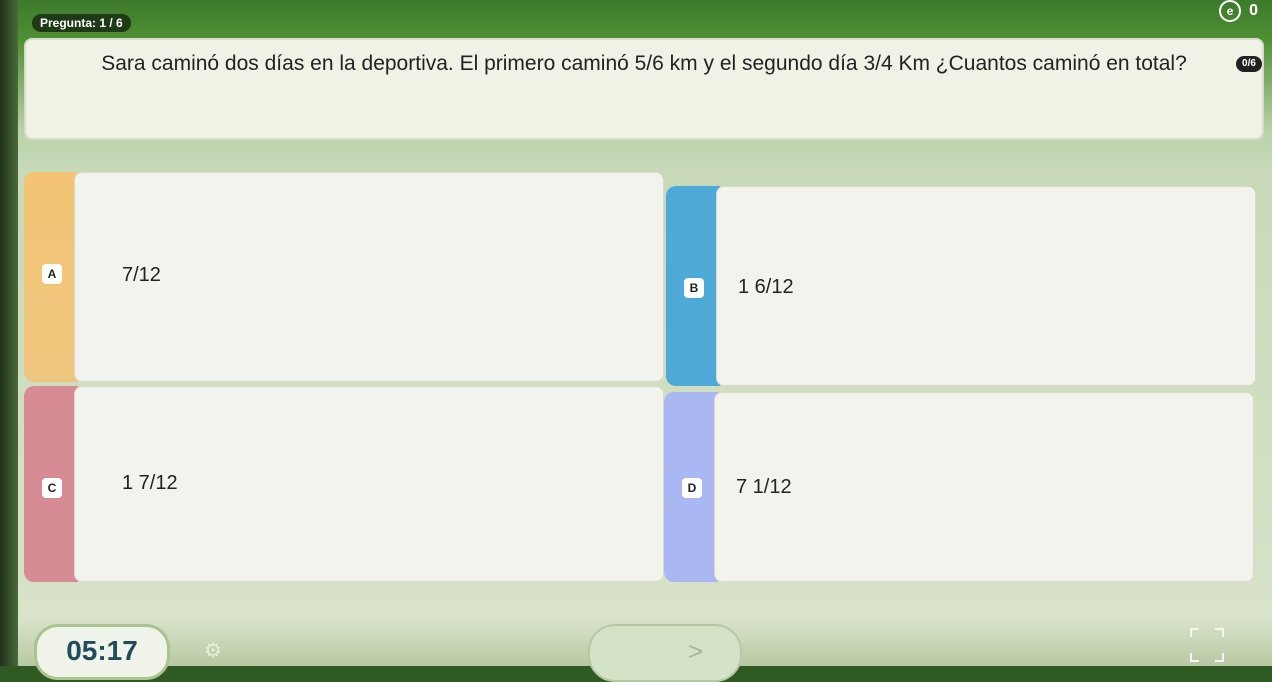 The width and height of the screenshot is (1272, 682). Describe the element at coordinates (1207, 645) in the screenshot. I see `fullscreen-icon` at that location.